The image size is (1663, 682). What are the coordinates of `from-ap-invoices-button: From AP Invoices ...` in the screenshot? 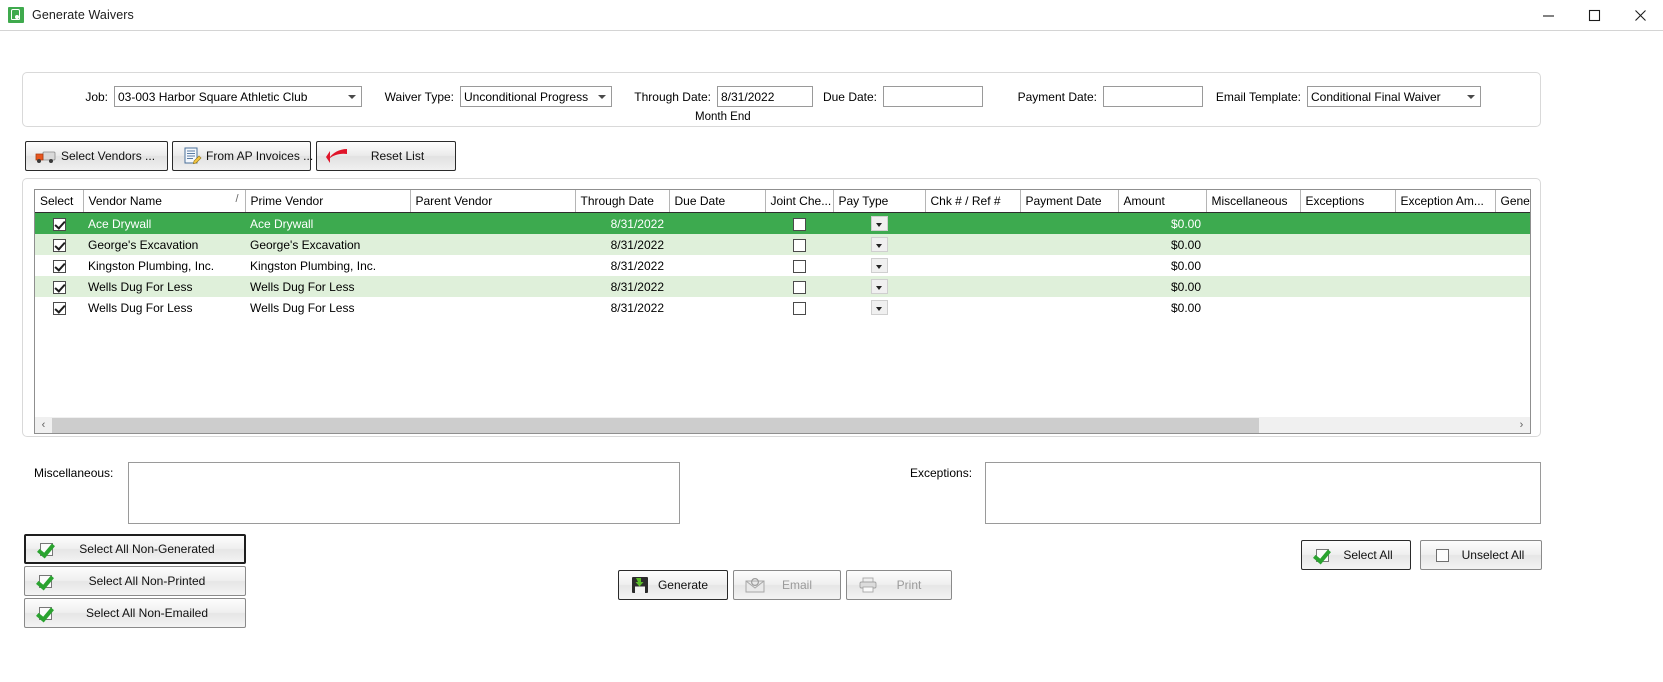 It's located at (242, 156).